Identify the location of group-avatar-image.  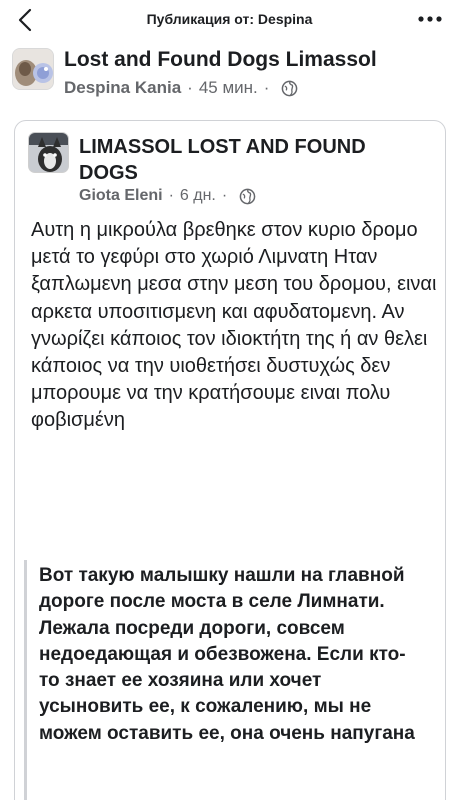
(33, 69).